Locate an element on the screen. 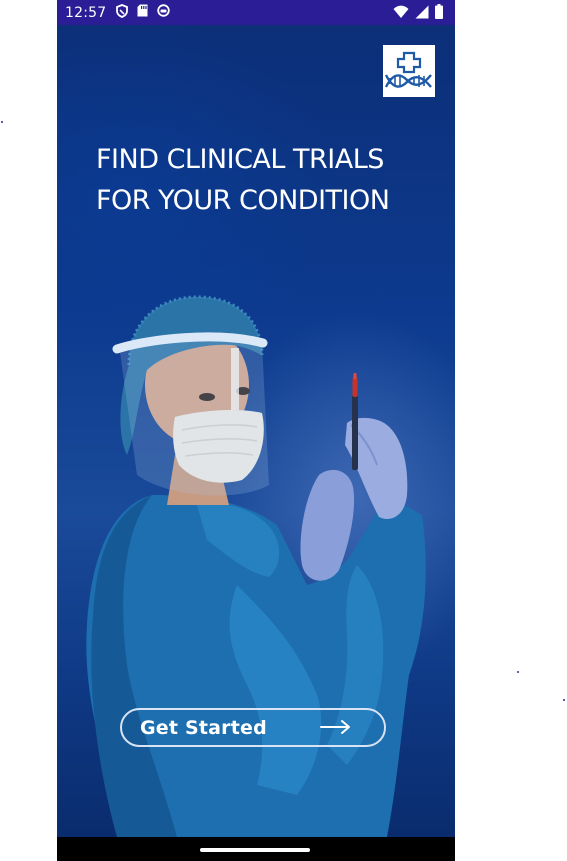  shield-icon is located at coordinates (122, 12).